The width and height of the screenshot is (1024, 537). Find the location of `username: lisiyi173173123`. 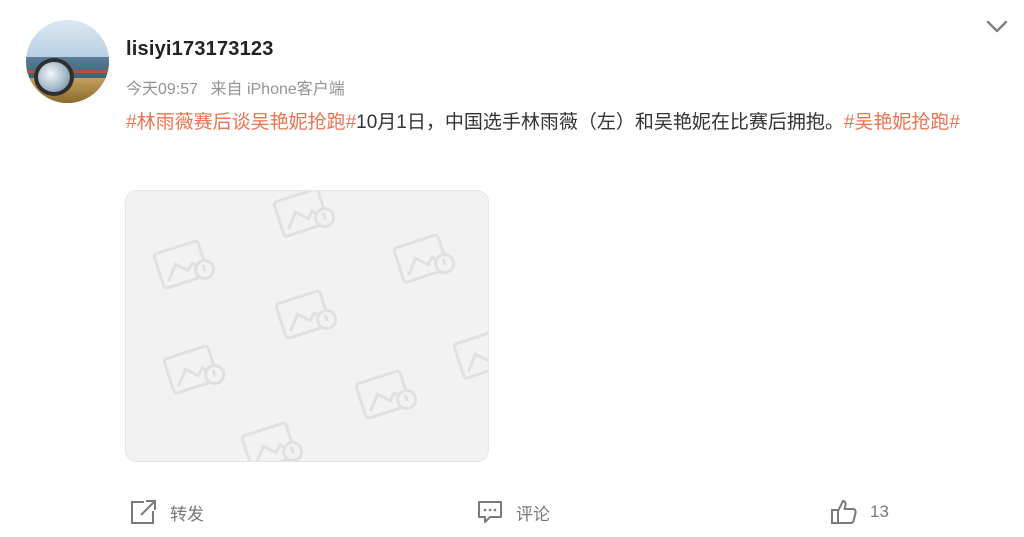

username: lisiyi173173123 is located at coordinates (200, 49).